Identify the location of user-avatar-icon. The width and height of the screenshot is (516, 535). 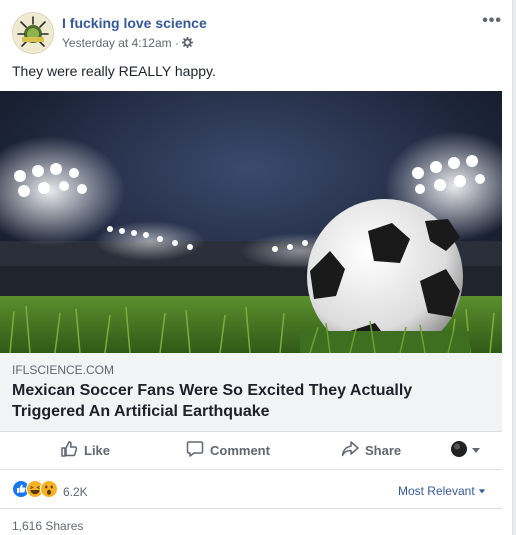
(459, 450).